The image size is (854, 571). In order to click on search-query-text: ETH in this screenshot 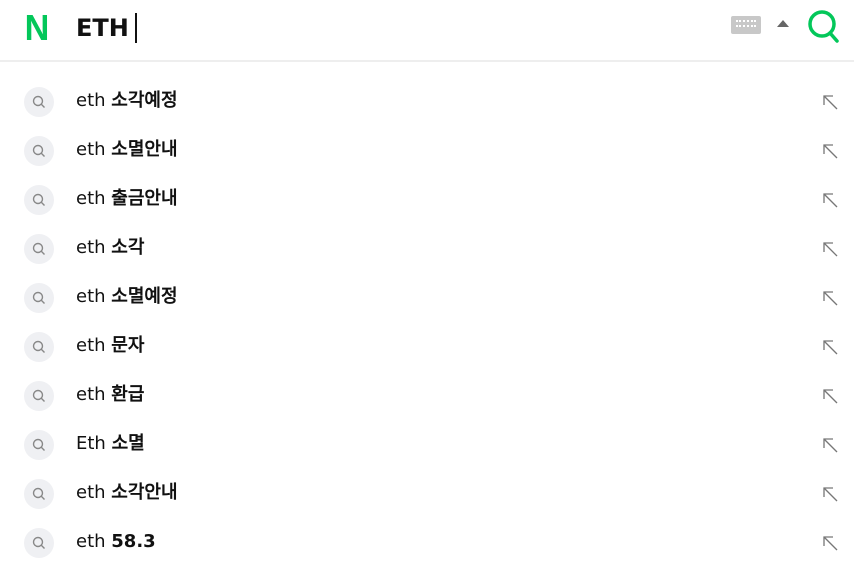, I will do `click(102, 28)`.